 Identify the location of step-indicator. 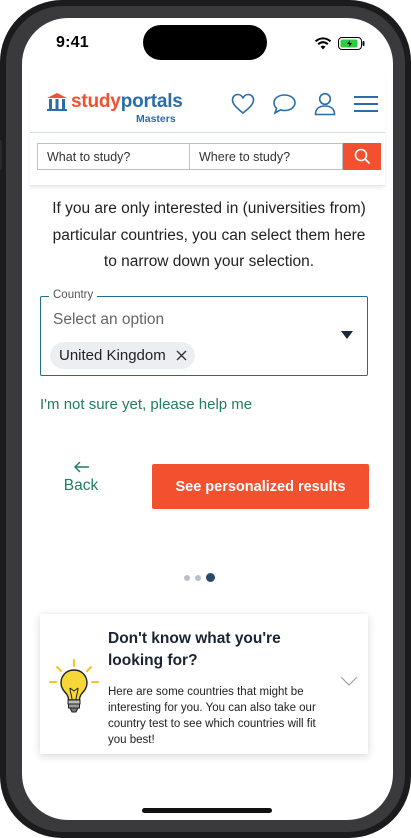
(199, 577).